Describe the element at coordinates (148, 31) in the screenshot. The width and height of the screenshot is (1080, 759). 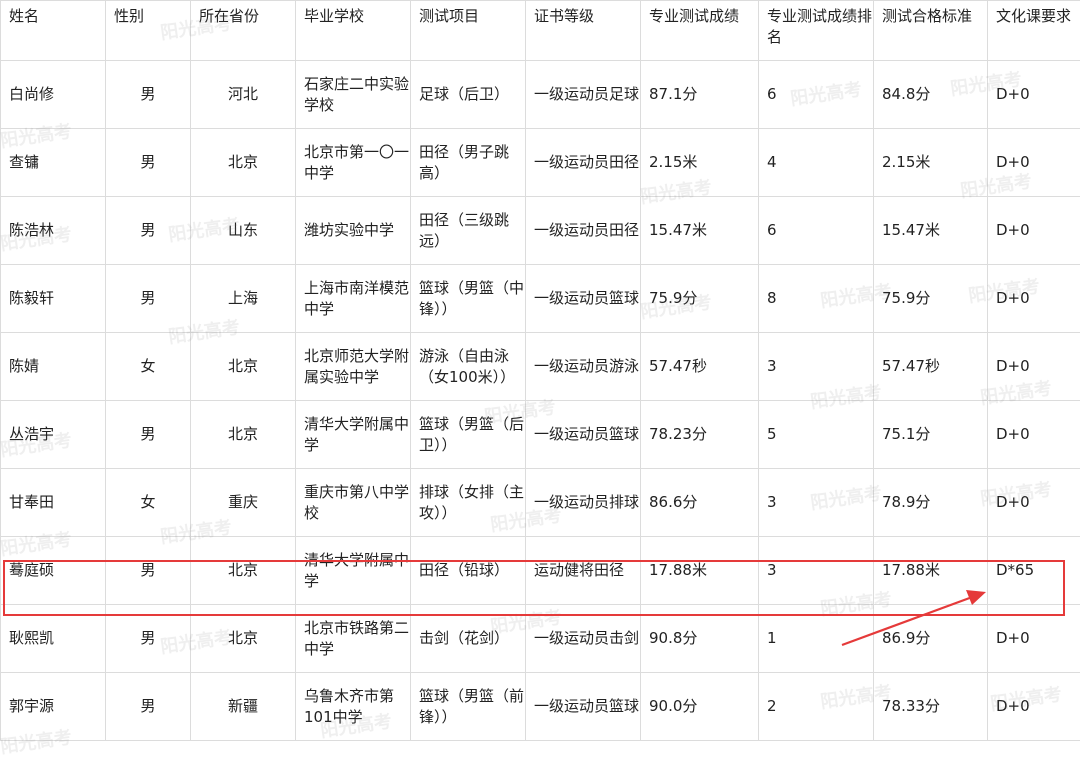
I see `header-gender: 性别` at that location.